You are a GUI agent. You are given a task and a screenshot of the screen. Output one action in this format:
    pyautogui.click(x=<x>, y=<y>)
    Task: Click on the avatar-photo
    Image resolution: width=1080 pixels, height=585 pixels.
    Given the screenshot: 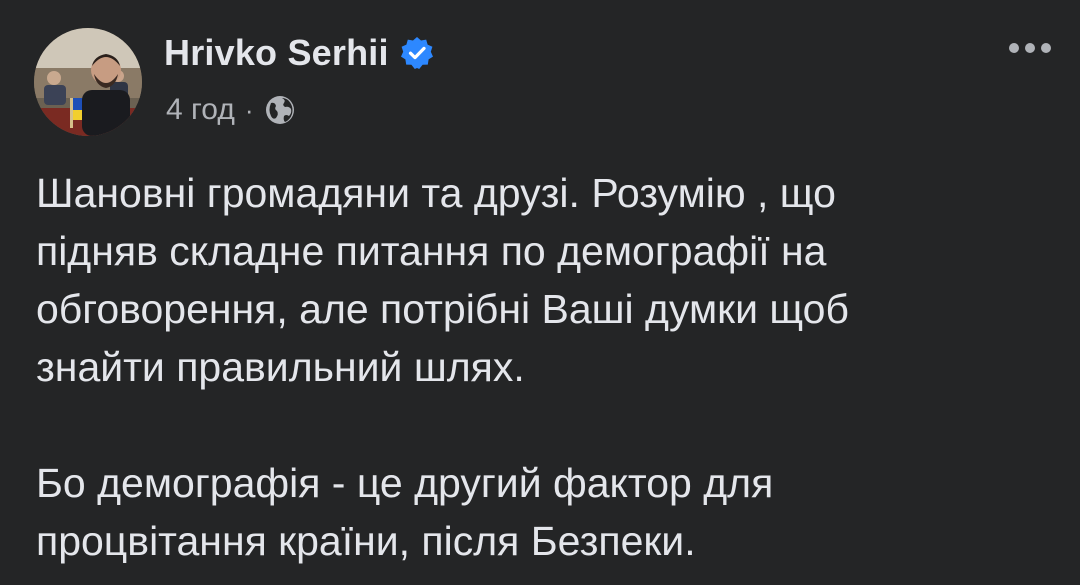 What is the action you would take?
    pyautogui.click(x=88, y=82)
    